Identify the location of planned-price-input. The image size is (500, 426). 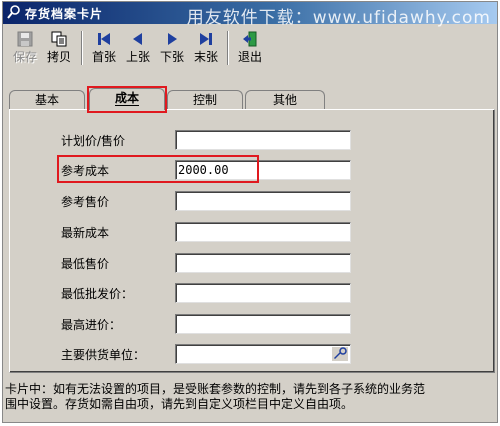
(263, 140).